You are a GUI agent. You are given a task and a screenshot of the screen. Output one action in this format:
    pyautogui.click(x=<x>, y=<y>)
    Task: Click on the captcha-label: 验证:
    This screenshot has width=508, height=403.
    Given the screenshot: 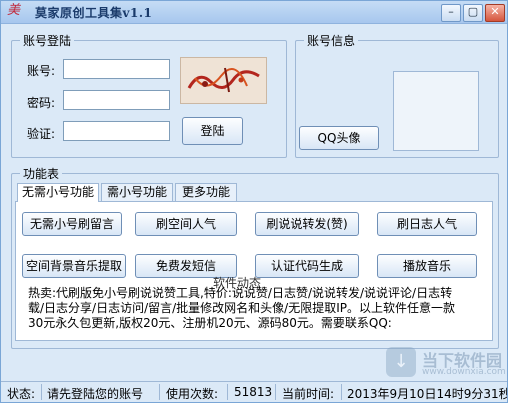 What is the action you would take?
    pyautogui.click(x=41, y=134)
    